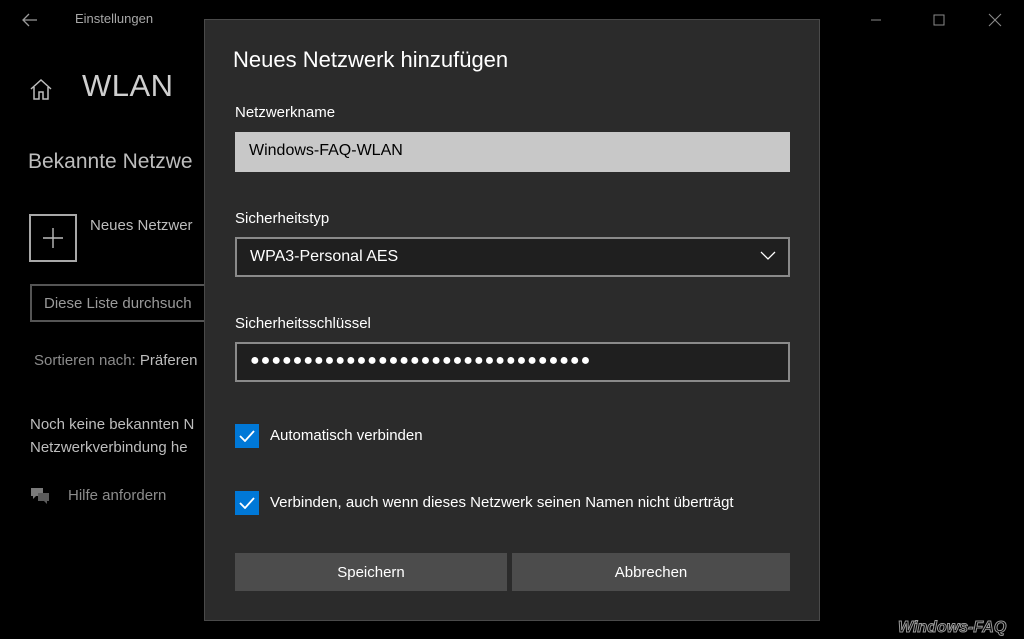 This screenshot has height=639, width=1024. Describe the element at coordinates (512, 362) in the screenshot. I see `security-key-input: ●●●●●●●●●●●●●●●●●●●●●●●●●●●●●●●●` at that location.